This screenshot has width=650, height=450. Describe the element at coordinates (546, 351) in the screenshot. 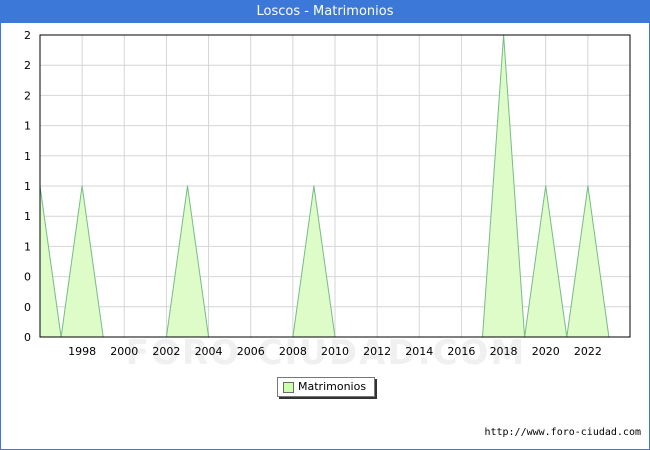

I see `x-tick-label: 2020` at that location.